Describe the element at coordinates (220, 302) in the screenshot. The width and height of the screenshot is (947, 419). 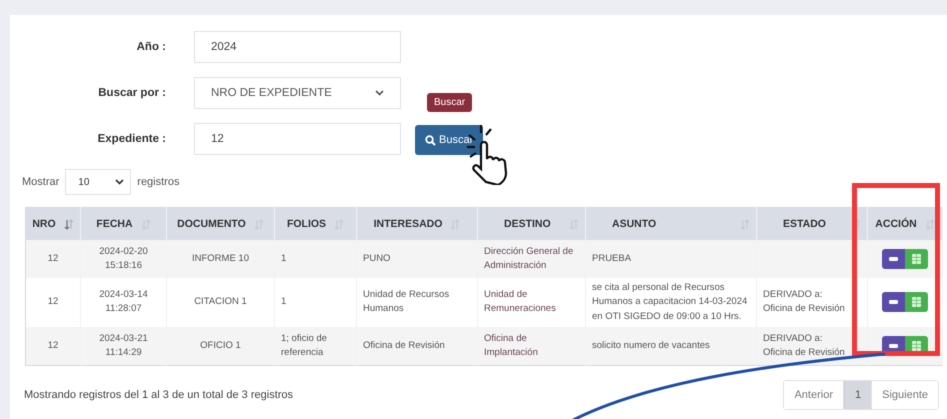
I see `table-cell: CITACION 1` at that location.